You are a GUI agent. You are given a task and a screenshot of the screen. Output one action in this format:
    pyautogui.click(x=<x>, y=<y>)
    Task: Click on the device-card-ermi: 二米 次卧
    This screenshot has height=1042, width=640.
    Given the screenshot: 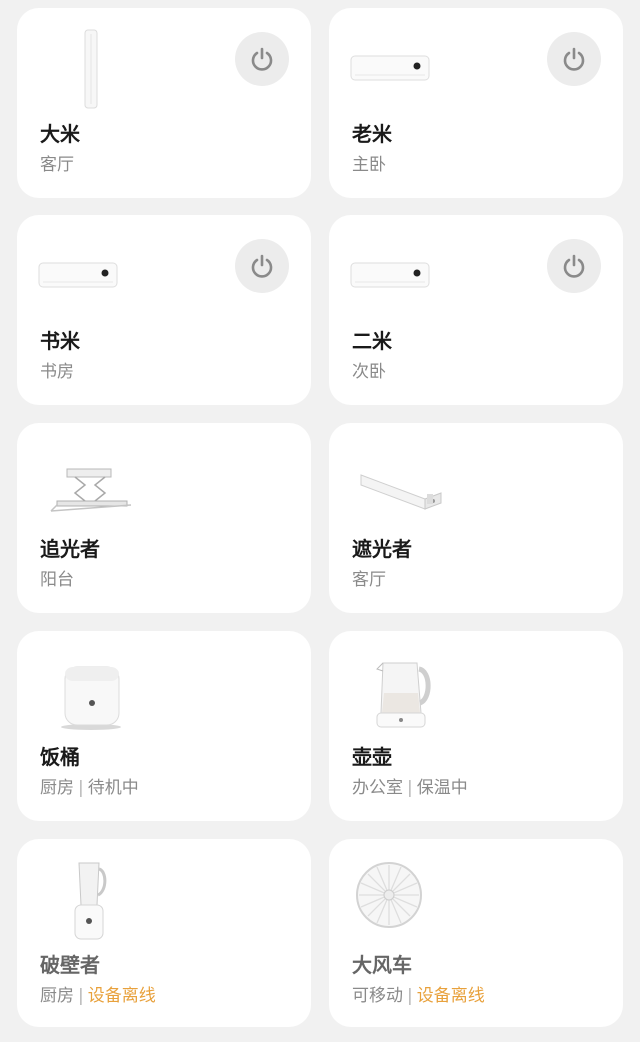 What is the action you would take?
    pyautogui.click(x=476, y=310)
    